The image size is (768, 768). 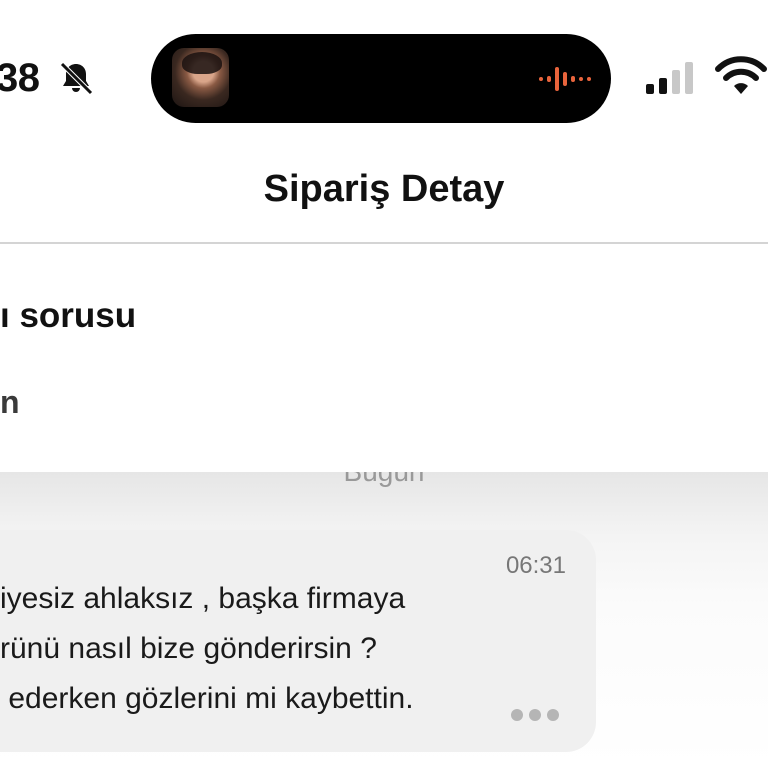 I want to click on message-line: rünü nasıl bize gönderirsin ?, so click(x=188, y=648).